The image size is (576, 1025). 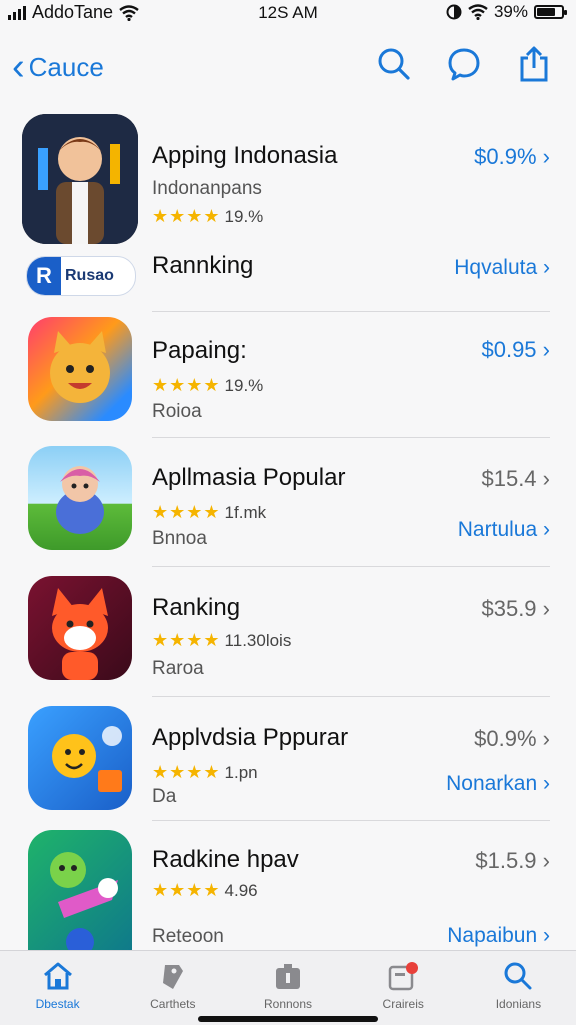 I want to click on home-icon, so click(x=57, y=976).